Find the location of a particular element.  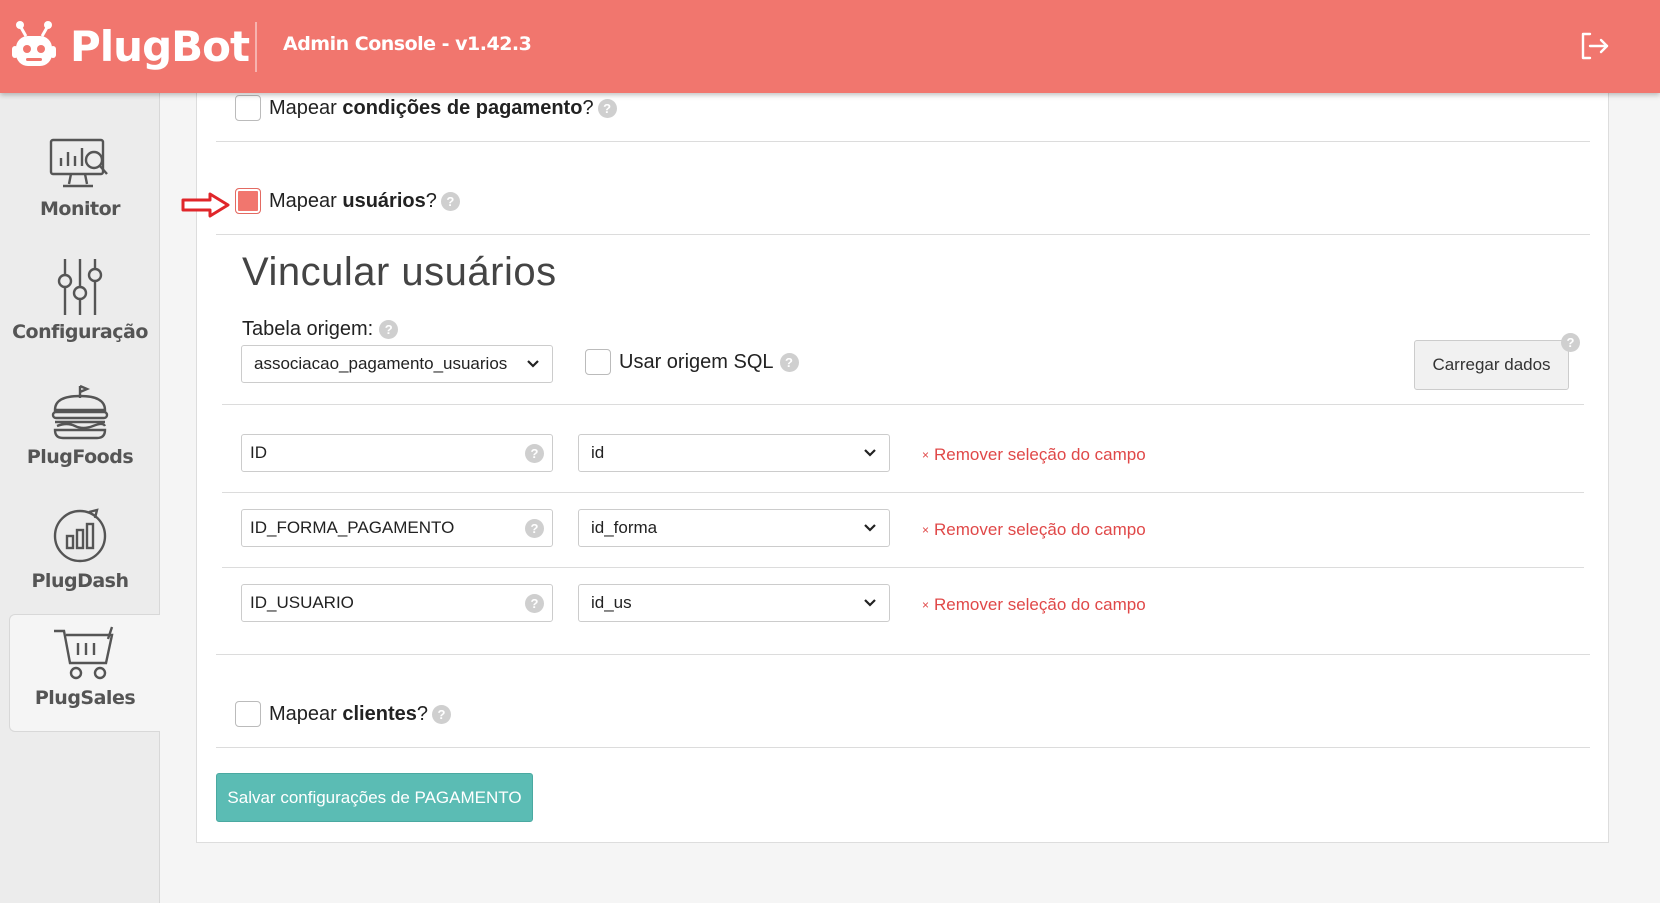

source-table-label-row: Tabela origem: ? is located at coordinates (320, 329).